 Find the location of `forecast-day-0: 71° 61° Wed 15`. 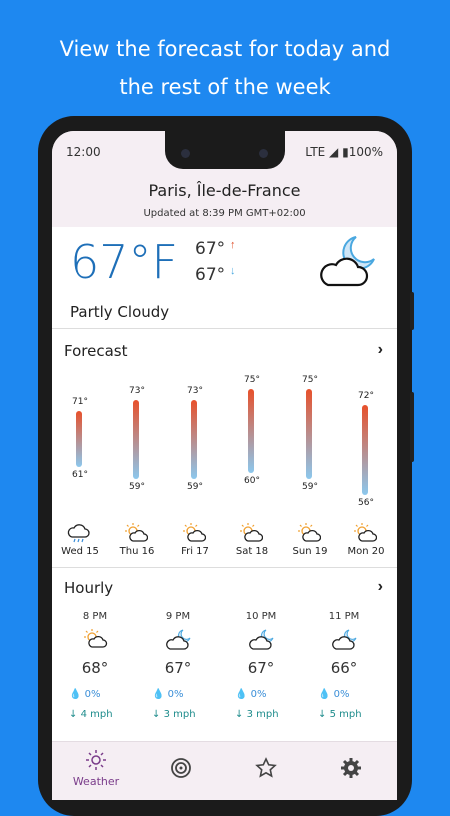

forecast-day-0: 71° 61° Wed 15 is located at coordinates (81, 344).